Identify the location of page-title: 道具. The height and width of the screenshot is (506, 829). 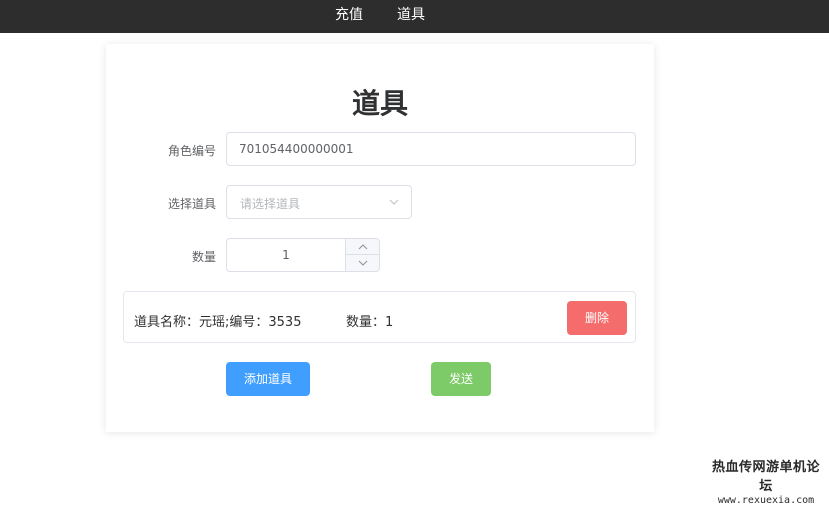
(379, 103).